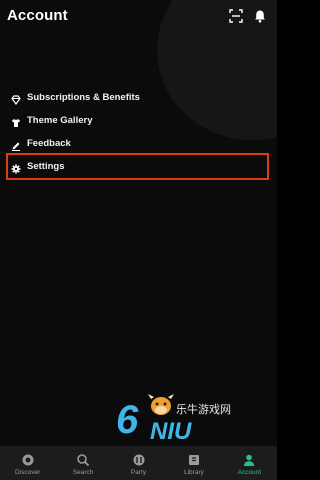 This screenshot has height=480, width=320. I want to click on menu-item-feedback: Feedback, so click(139, 143).